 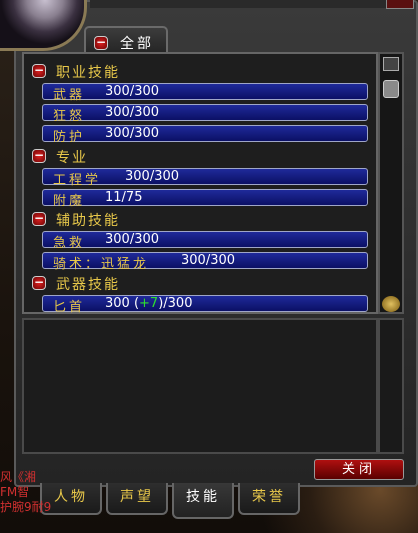 I want to click on close-x-button, so click(x=400, y=4).